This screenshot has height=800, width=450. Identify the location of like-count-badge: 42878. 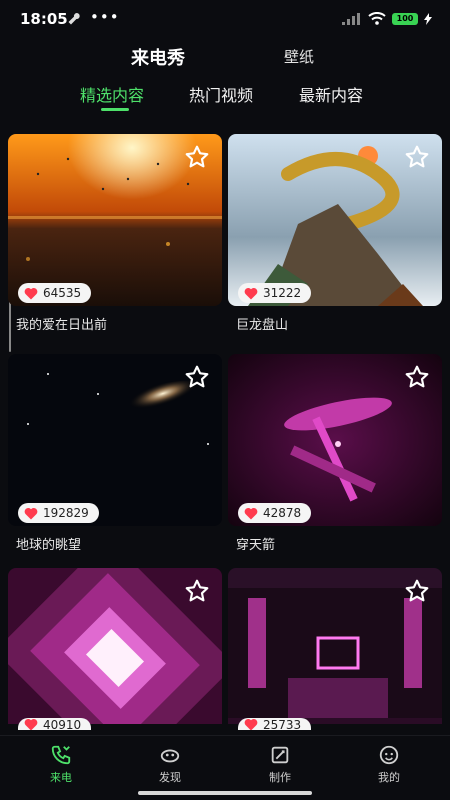
(275, 513).